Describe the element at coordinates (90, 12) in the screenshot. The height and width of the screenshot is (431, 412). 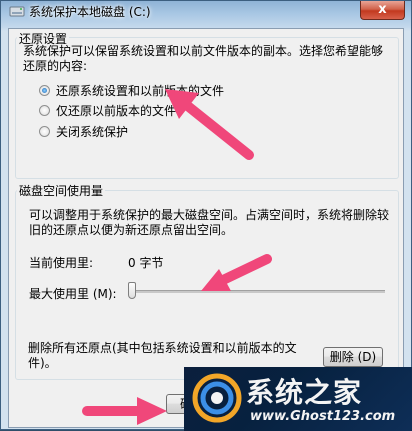
I see `window-title: 系统保护本地磁盘 (C:)` at that location.